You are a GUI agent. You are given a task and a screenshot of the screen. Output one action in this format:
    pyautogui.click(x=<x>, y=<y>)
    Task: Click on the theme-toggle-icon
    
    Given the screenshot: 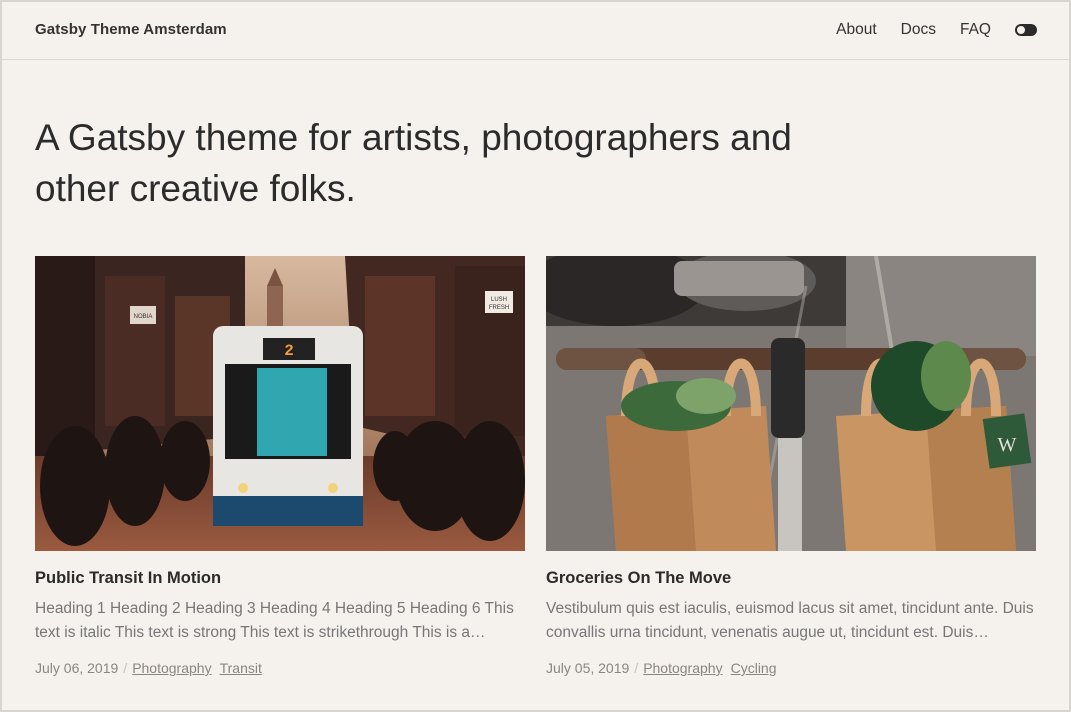 What is the action you would take?
    pyautogui.click(x=1026, y=29)
    